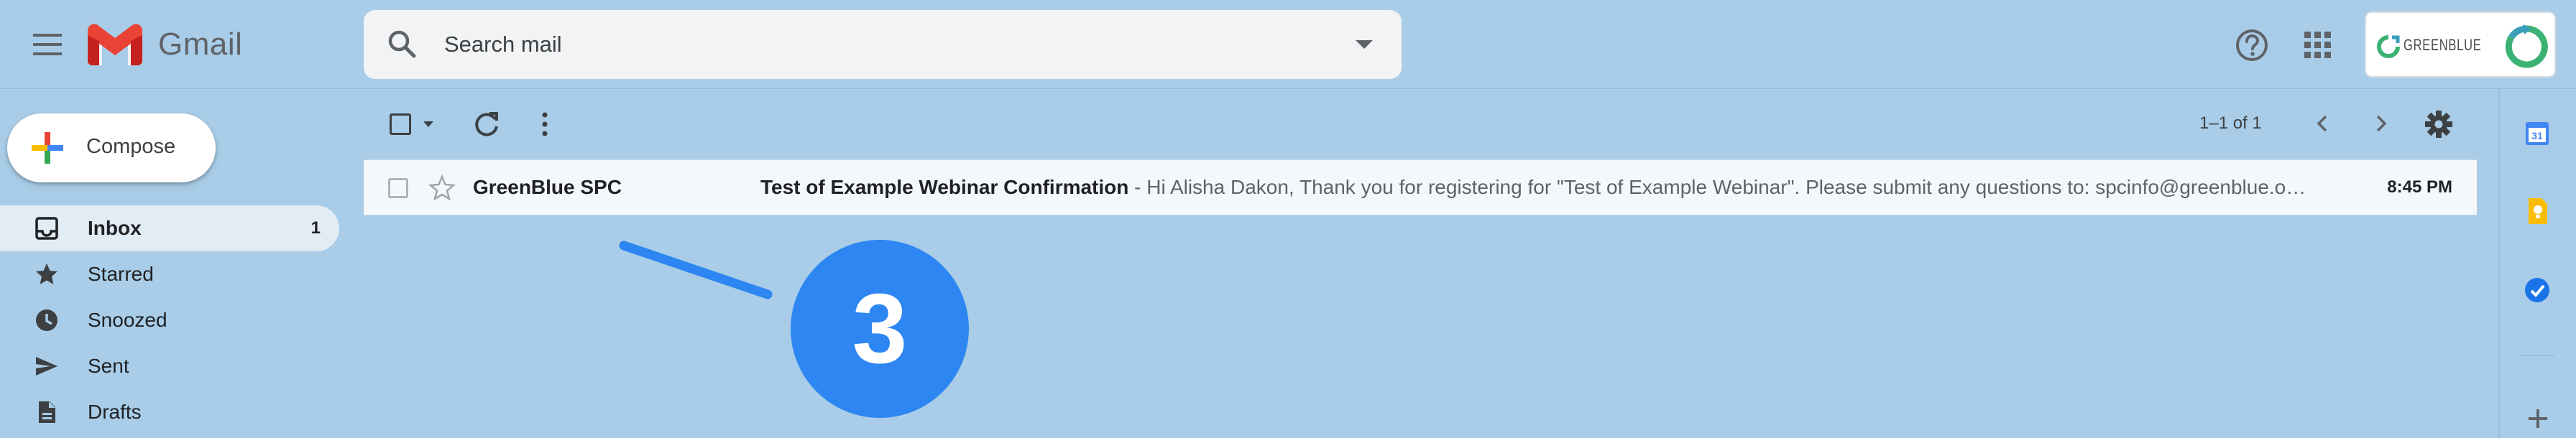 The width and height of the screenshot is (2576, 438). I want to click on gmail-logo: Gmail, so click(165, 44).